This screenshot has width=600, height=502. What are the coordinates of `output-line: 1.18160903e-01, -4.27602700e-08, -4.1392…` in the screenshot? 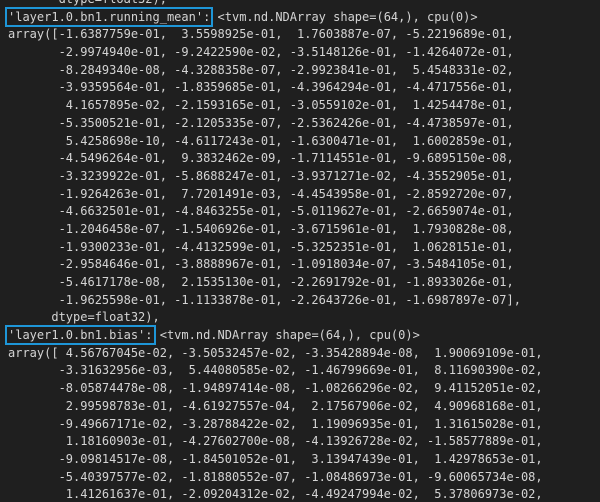 It's located at (275, 441).